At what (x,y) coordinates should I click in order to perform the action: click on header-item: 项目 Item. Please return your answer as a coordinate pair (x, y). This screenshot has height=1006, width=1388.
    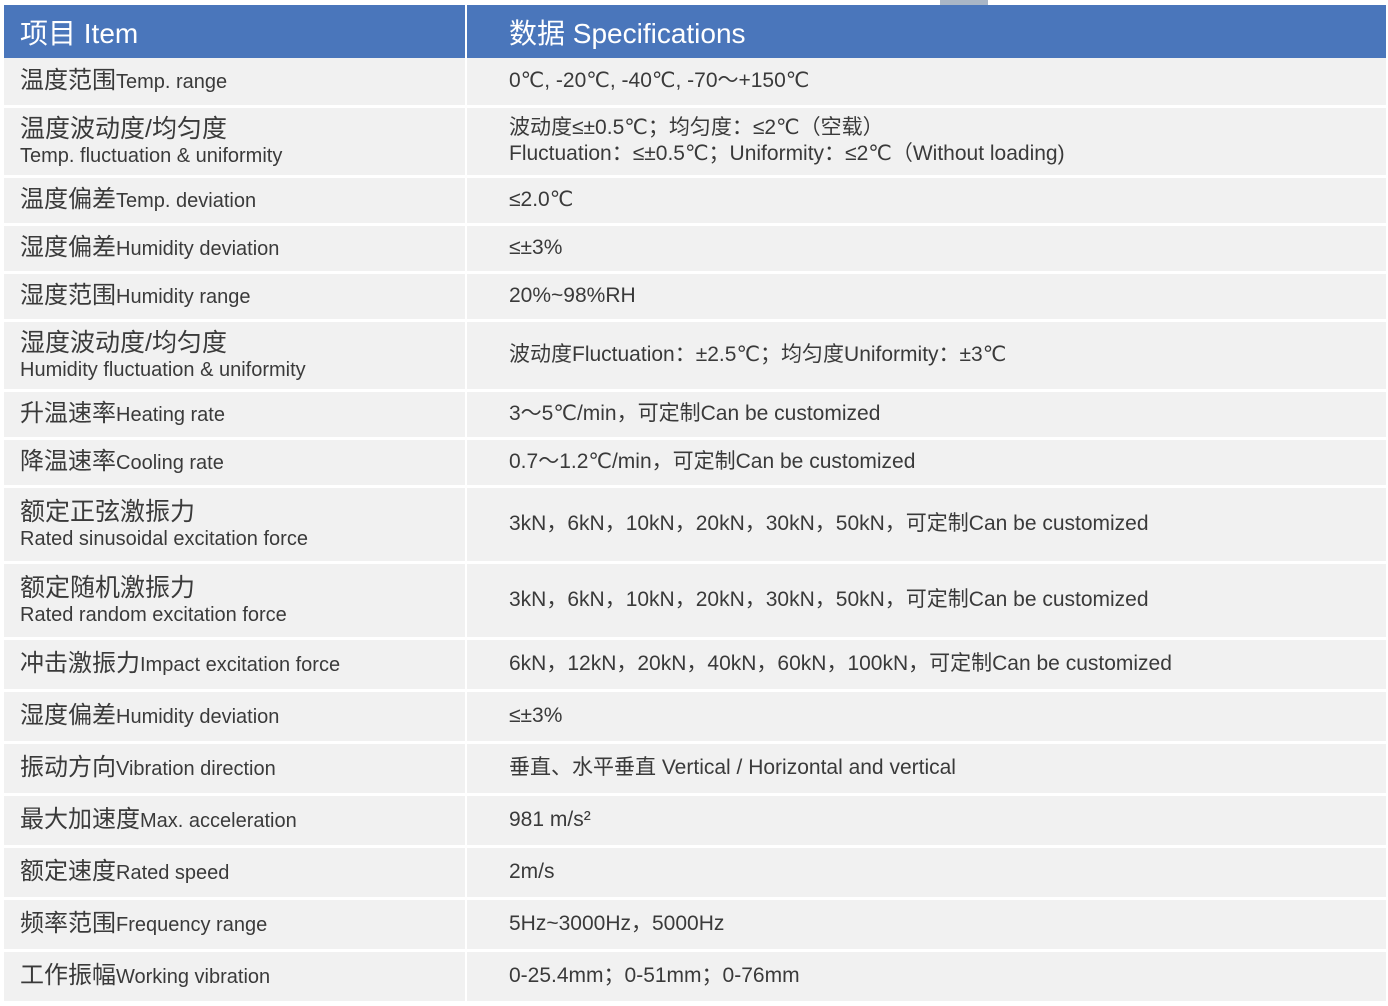
    Looking at the image, I should click on (235, 31).